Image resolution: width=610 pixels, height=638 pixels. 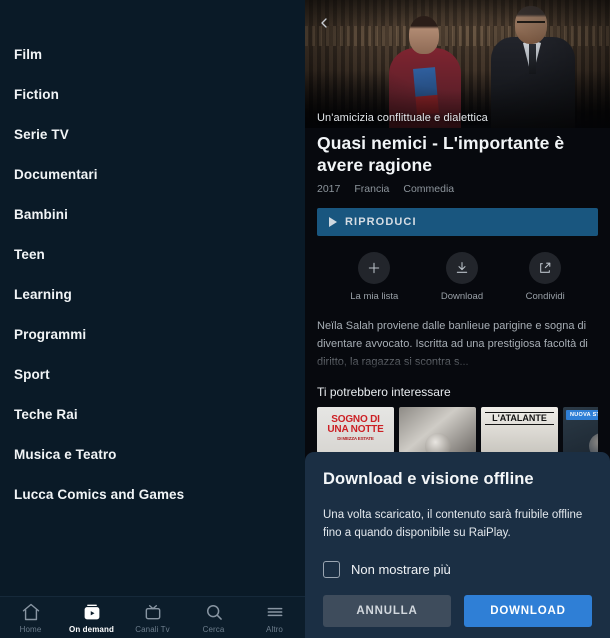 I want to click on tab-altro: Altro, so click(x=274, y=617).